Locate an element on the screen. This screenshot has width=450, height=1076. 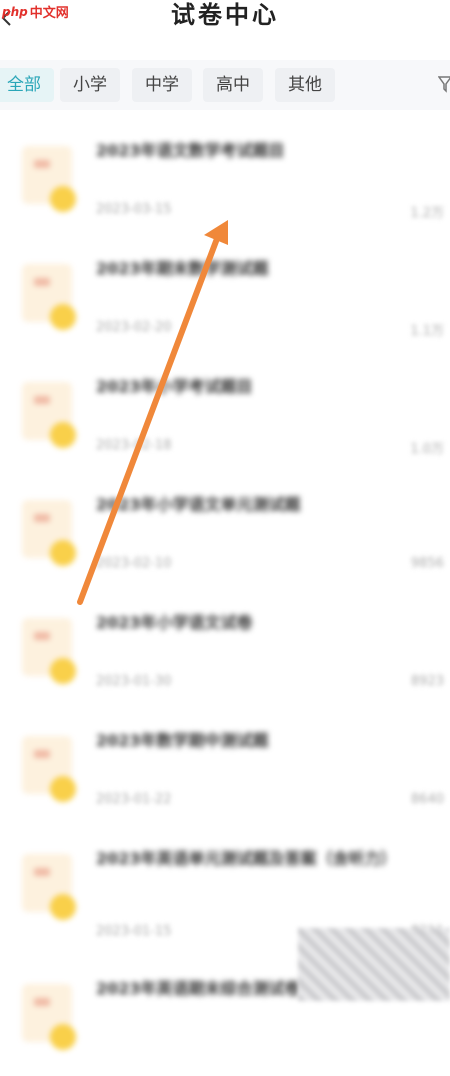
paper-date: 2023-01-30 is located at coordinates (134, 681).